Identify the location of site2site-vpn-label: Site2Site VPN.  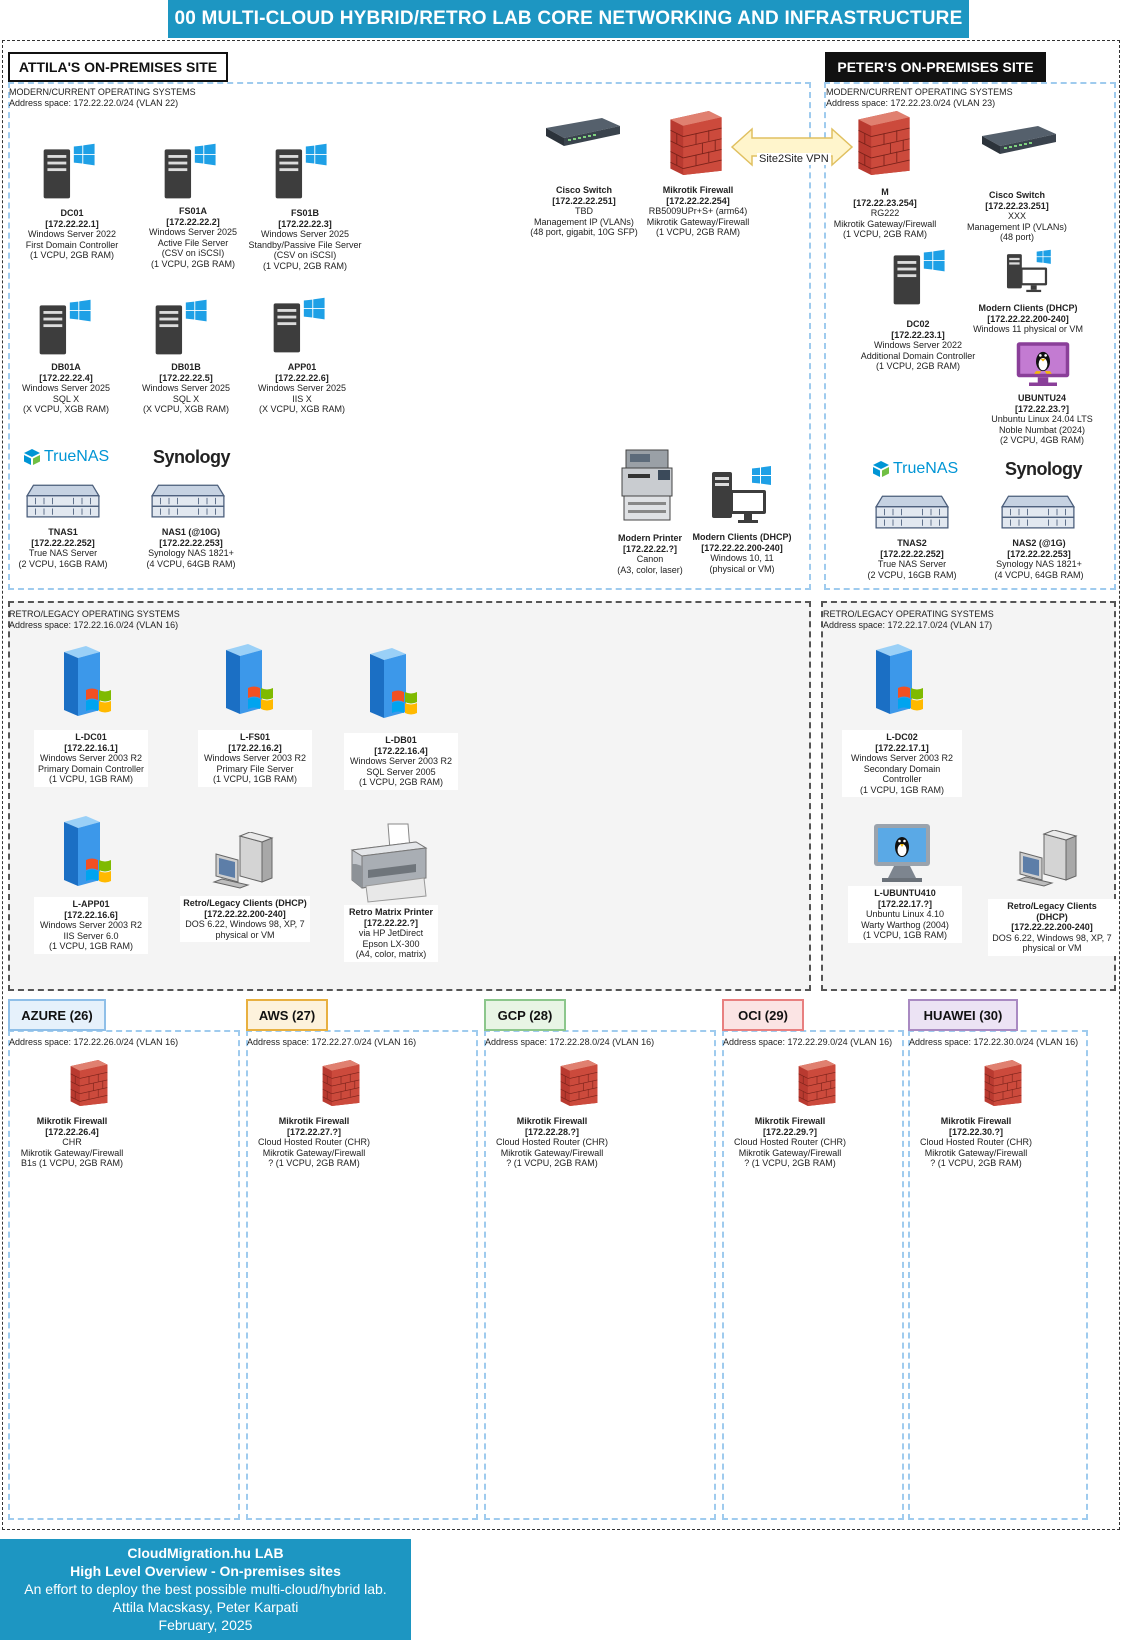
(794, 159).